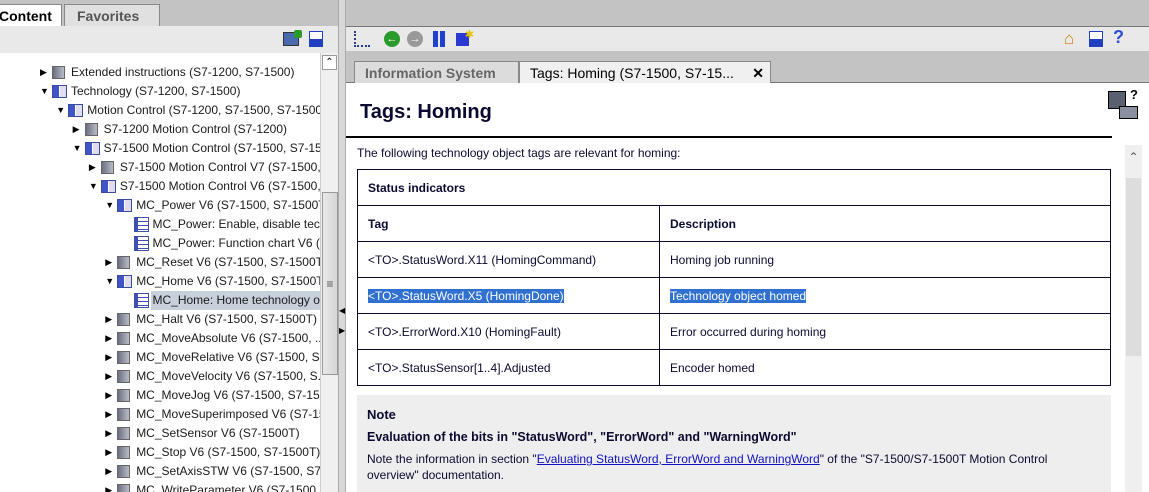  What do you see at coordinates (466, 295) in the screenshot?
I see `selected-text: <TO>.StatusWord.X5 (HomingDone)` at bounding box center [466, 295].